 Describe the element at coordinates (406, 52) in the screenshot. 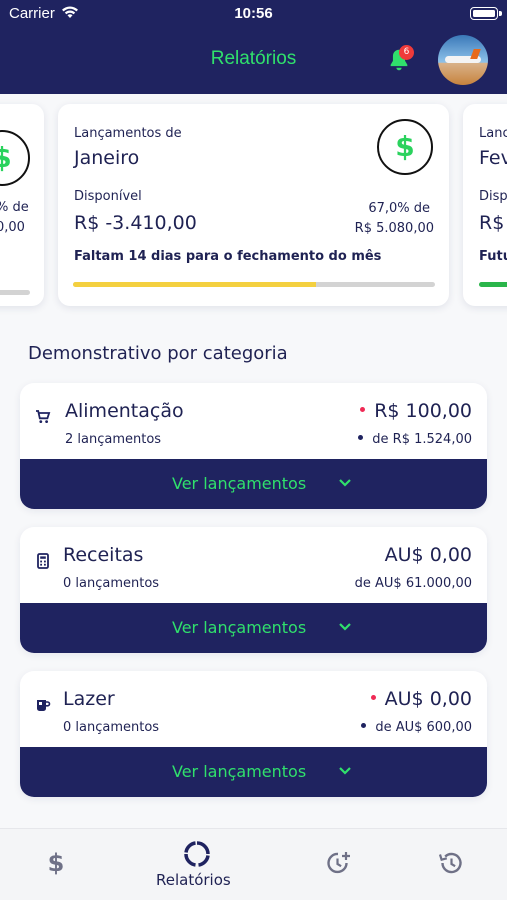

I see `notification-badge: 6` at that location.